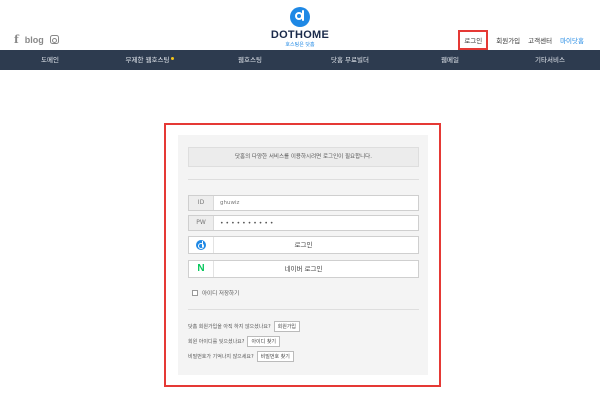 This screenshot has width=600, height=395. I want to click on help-row-signup: 닷홈 회원가입을 아직 하지 않으셨나요? 회원가입, so click(244, 326).